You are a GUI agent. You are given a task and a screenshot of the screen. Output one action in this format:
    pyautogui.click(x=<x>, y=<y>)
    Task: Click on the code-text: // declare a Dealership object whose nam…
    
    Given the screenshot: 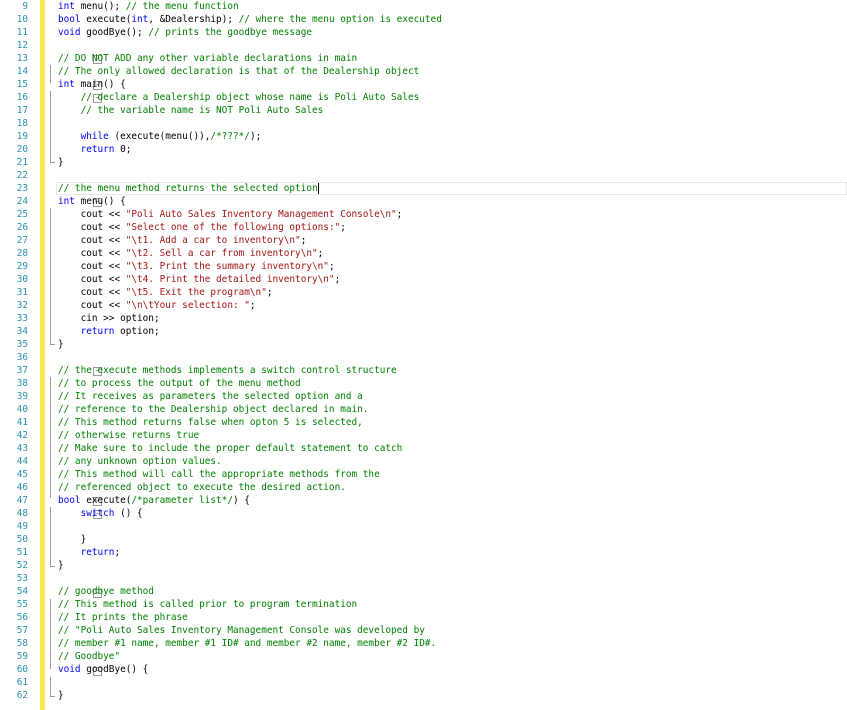 What is the action you would take?
    pyautogui.click(x=239, y=97)
    